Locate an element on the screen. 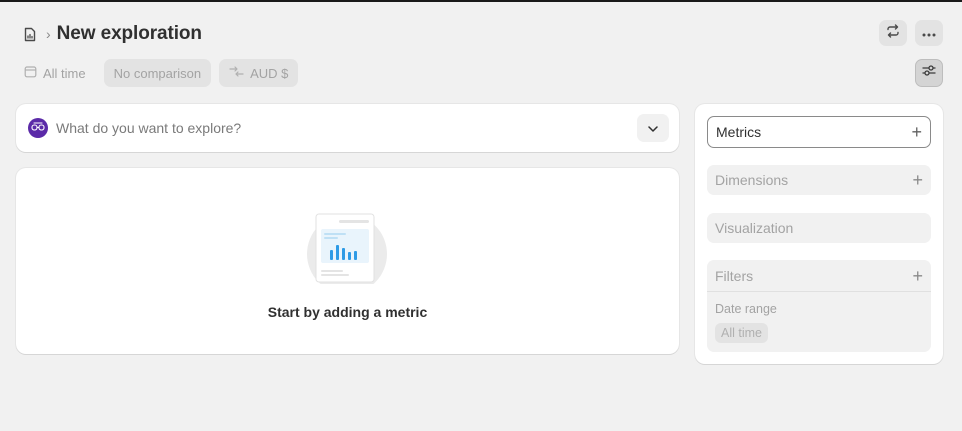  ellipsis-icon is located at coordinates (929, 33).